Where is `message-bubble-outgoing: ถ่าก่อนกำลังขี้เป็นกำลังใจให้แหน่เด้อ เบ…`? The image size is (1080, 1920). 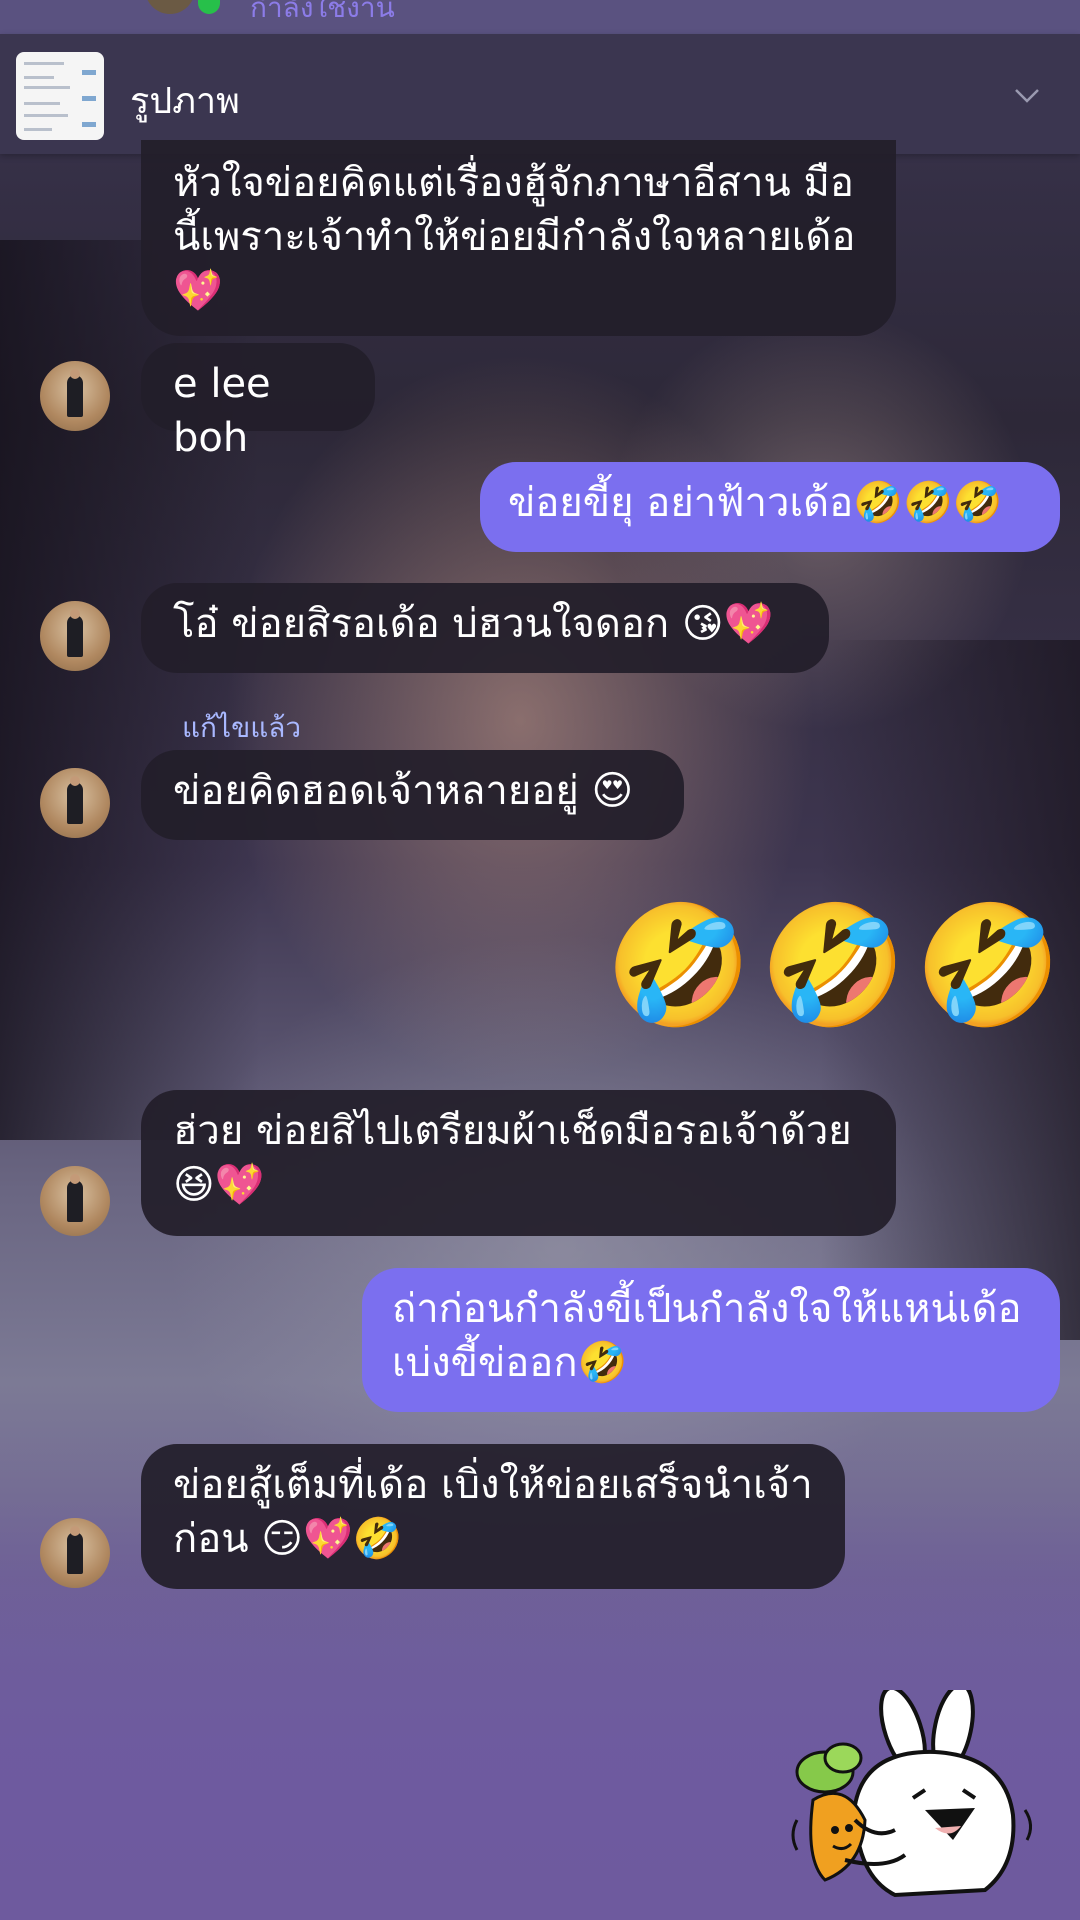 message-bubble-outgoing: ถ่าก่อนกำลังขี้เป็นกำลังใจให้แหน่เด้อ เบ… is located at coordinates (711, 1340).